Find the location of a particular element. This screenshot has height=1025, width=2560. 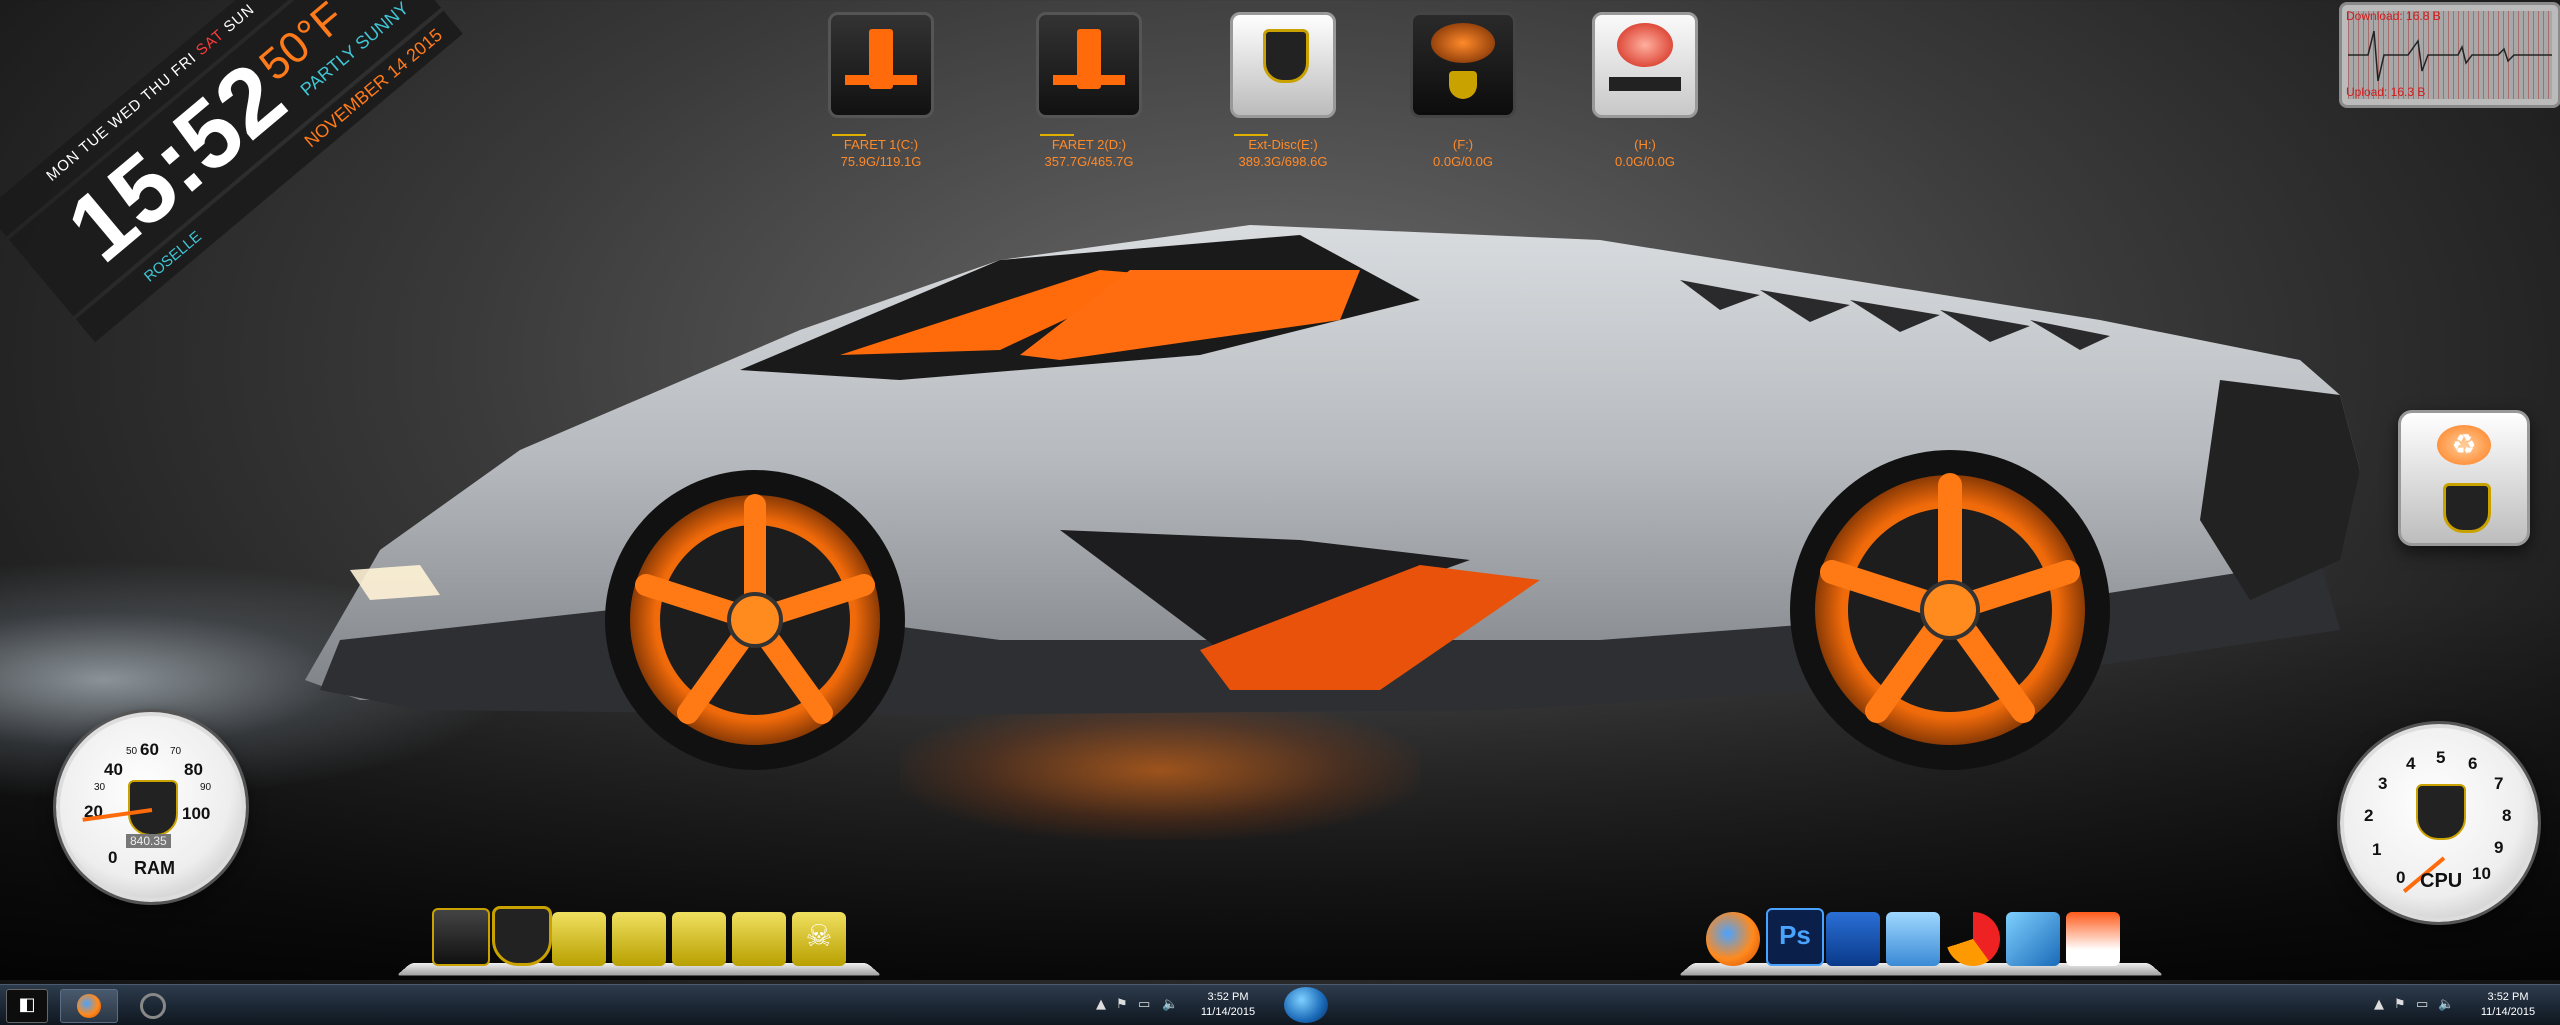

drive-d: FARET 2(D:) 357.7G/465.7G is located at coordinates (1089, 91).